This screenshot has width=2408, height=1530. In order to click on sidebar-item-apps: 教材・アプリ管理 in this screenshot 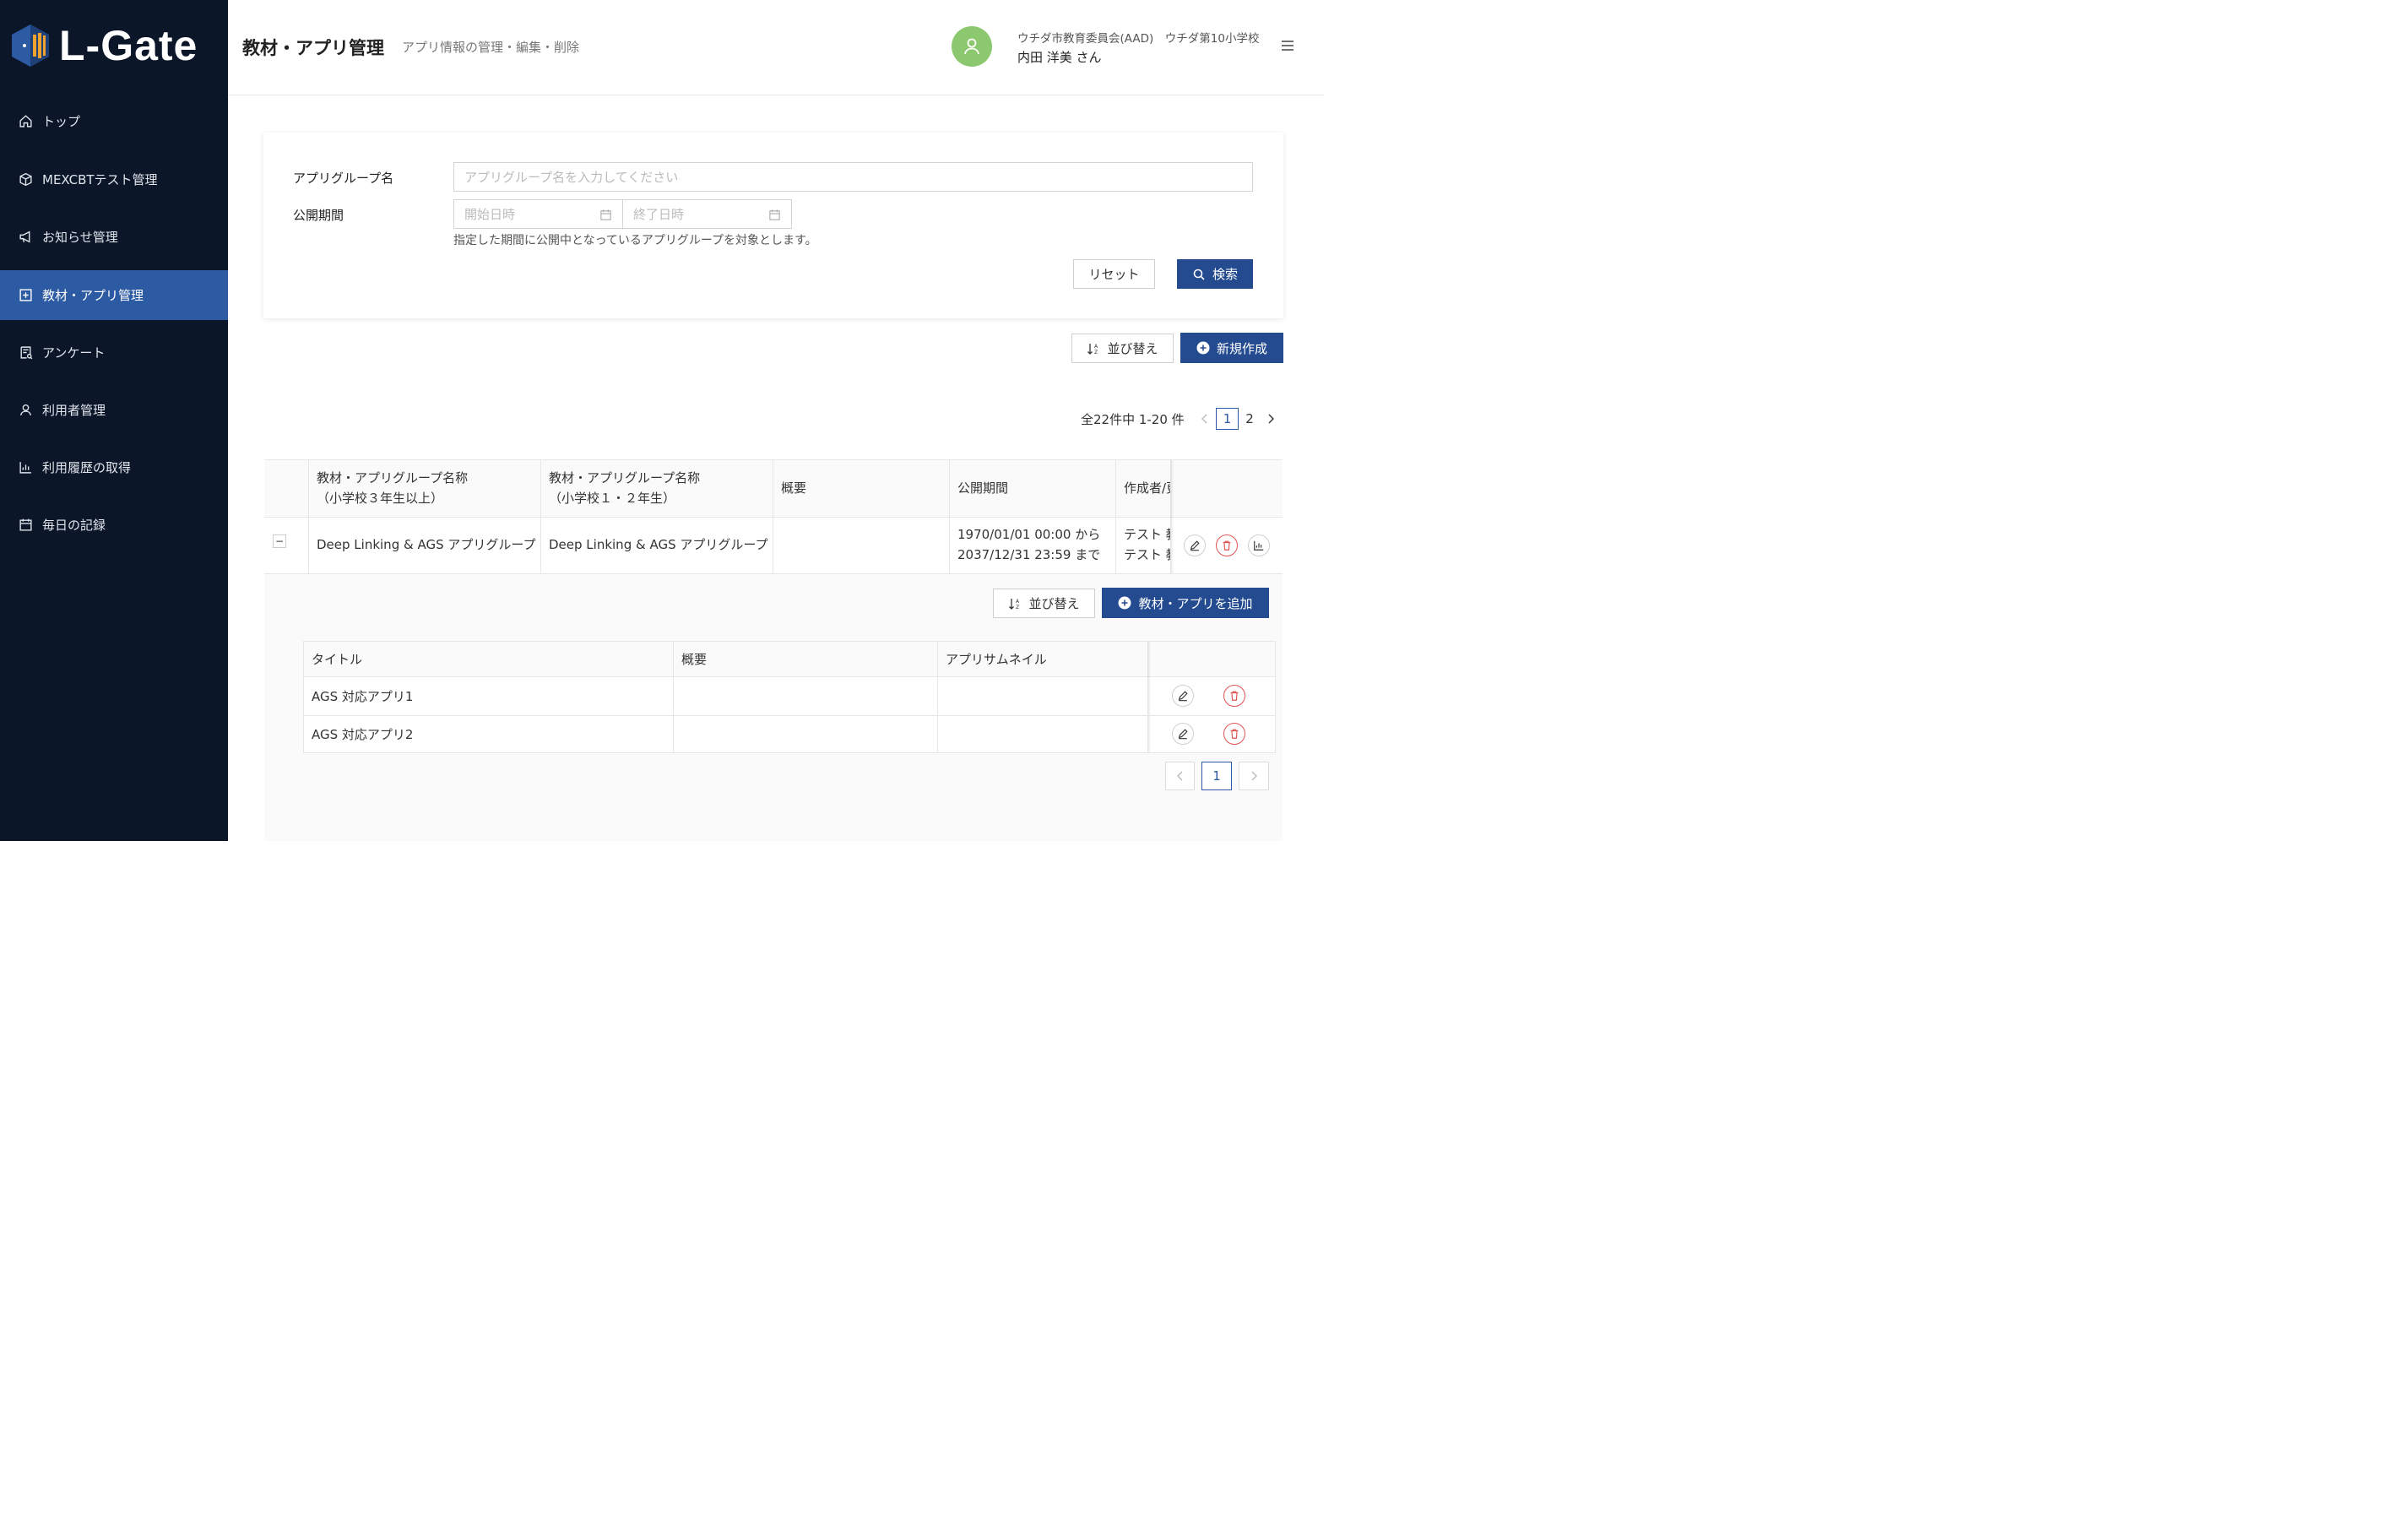, I will do `click(114, 295)`.